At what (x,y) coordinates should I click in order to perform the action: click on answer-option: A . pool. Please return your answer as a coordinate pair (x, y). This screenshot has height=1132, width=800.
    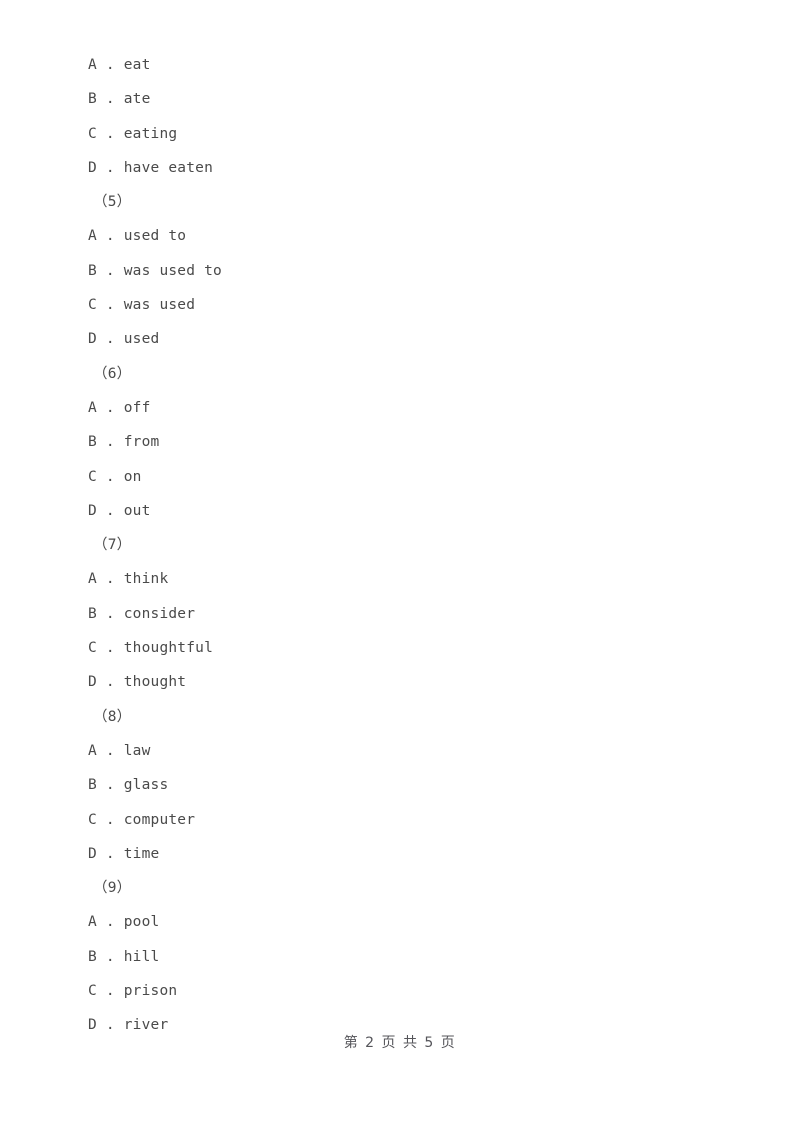
    Looking at the image, I should click on (124, 922).